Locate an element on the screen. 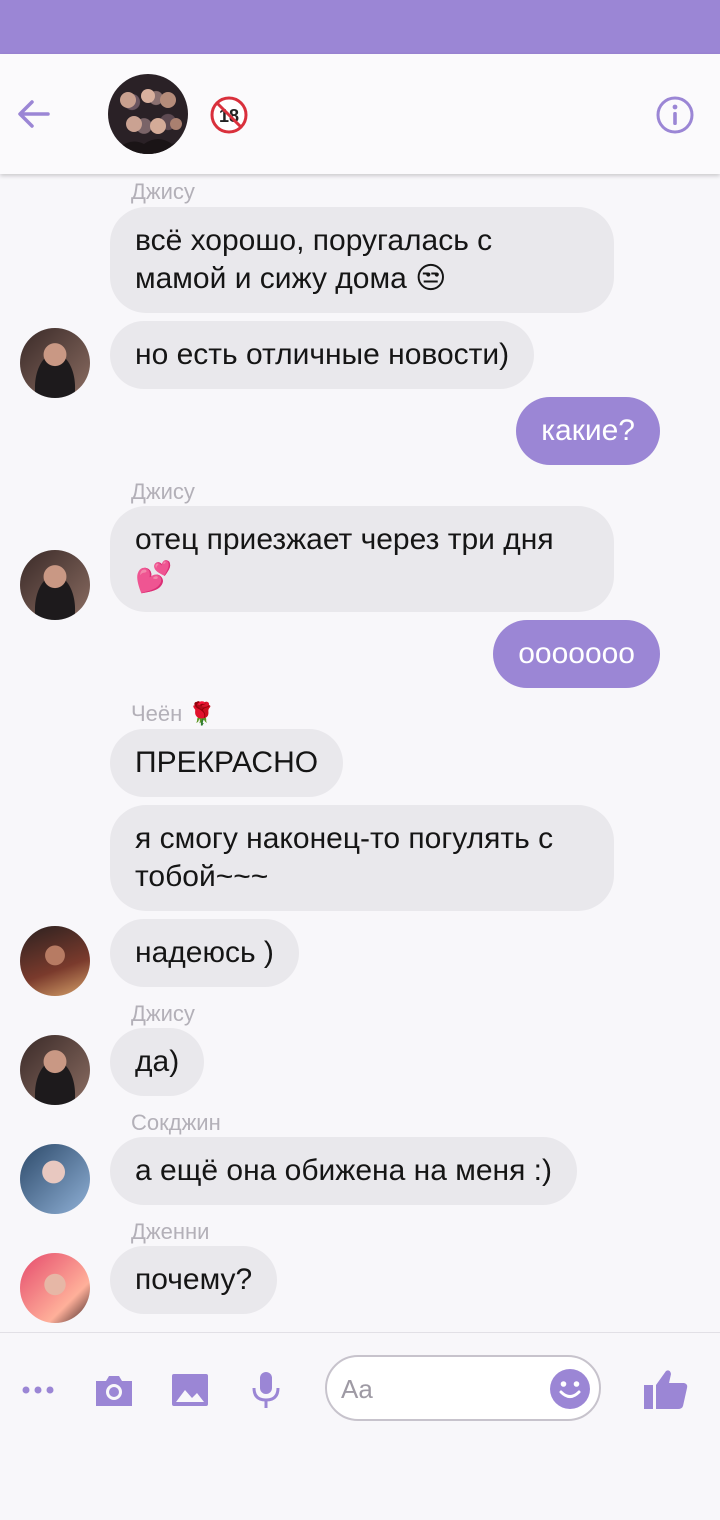 This screenshot has width=720, height=1520. age-18-badge-icon: 18 is located at coordinates (229, 115).